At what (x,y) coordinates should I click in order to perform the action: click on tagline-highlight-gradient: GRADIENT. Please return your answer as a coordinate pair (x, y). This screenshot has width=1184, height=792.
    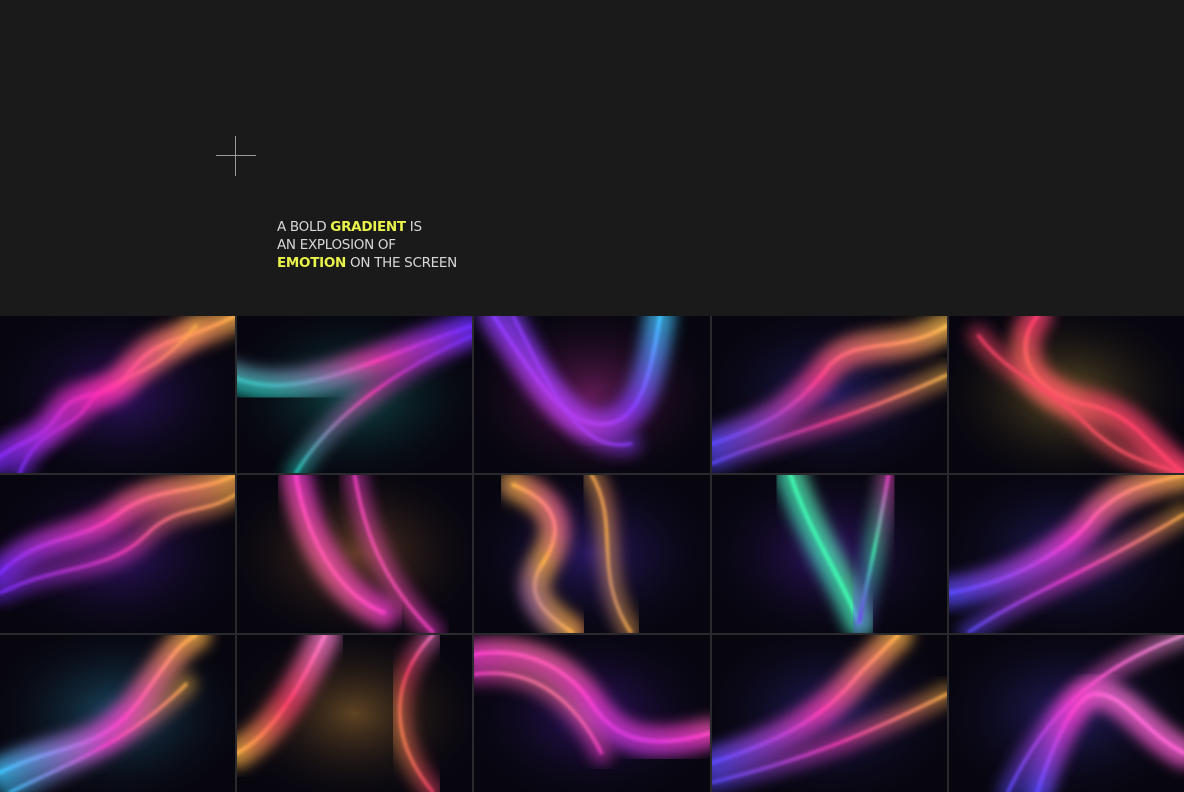
    Looking at the image, I should click on (368, 227).